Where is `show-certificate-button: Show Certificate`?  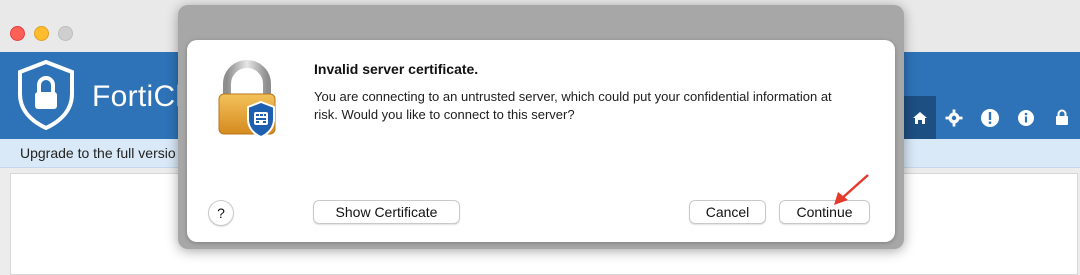 show-certificate-button: Show Certificate is located at coordinates (386, 212).